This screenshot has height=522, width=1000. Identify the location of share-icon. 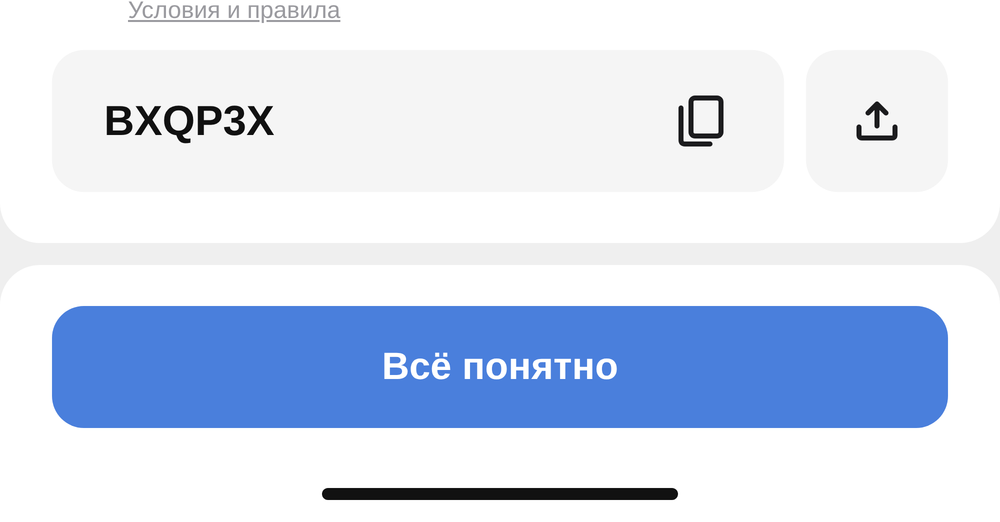
(877, 121).